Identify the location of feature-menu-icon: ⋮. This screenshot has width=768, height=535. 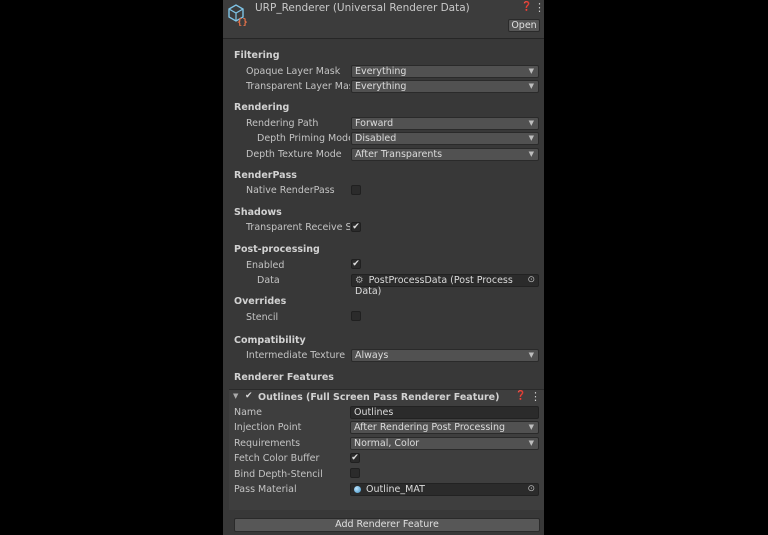
(535, 396).